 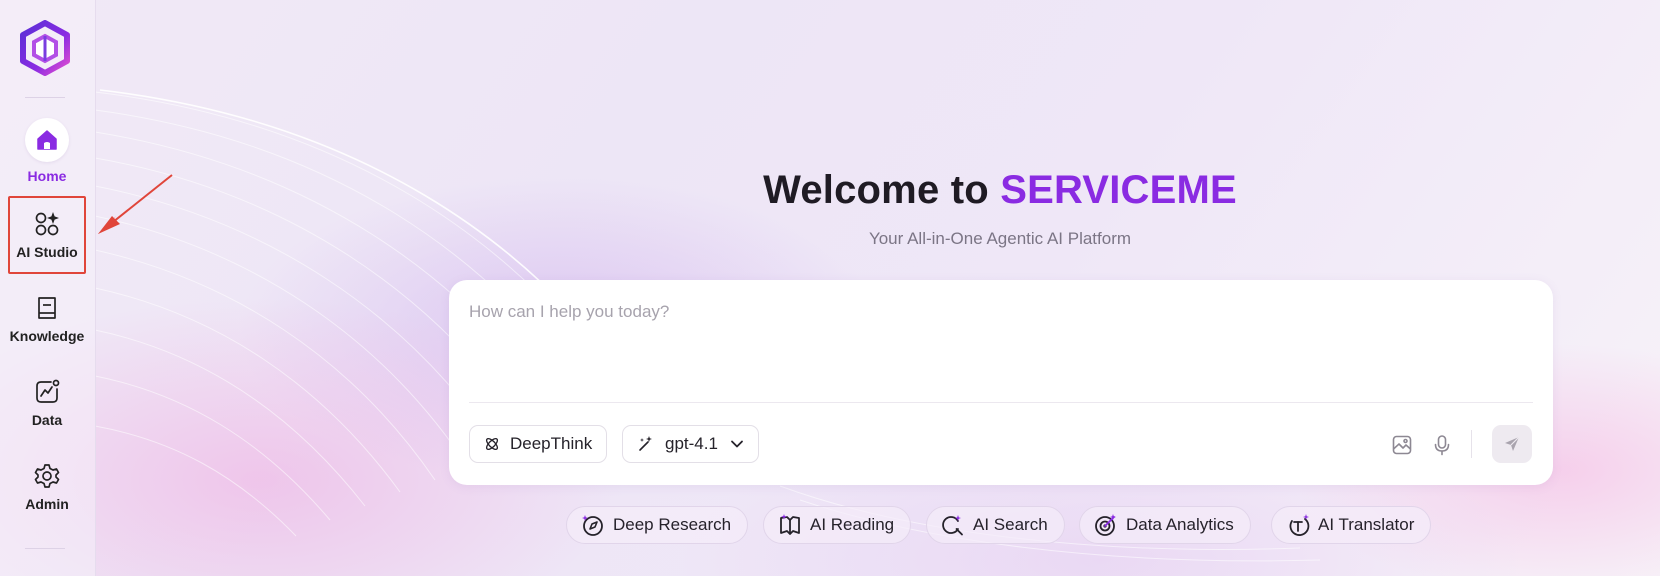 I want to click on chip-label: AI Translator, so click(x=1366, y=524).